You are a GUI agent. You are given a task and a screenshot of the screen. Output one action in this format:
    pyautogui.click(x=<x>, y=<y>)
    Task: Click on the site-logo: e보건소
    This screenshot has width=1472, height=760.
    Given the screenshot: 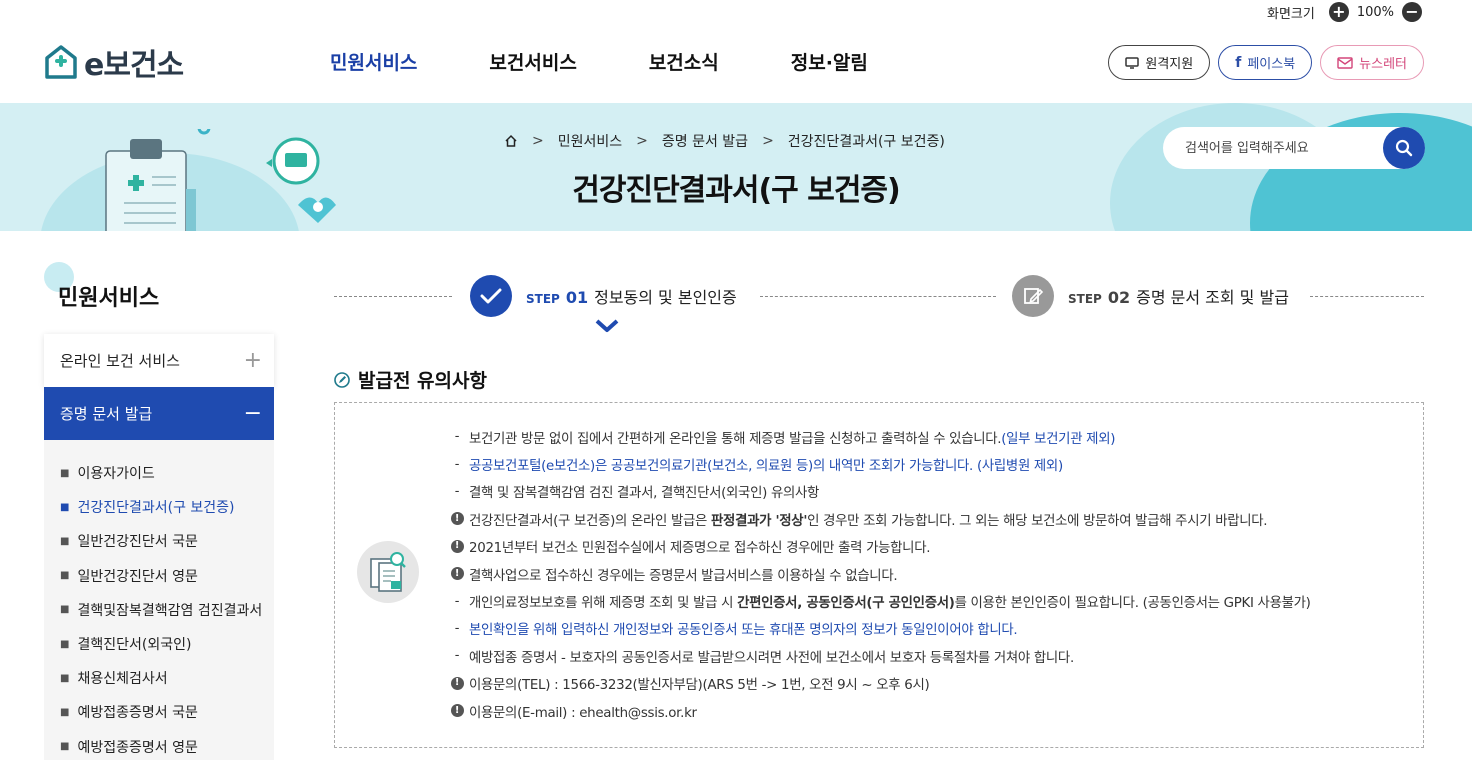 What is the action you would take?
    pyautogui.click(x=114, y=62)
    